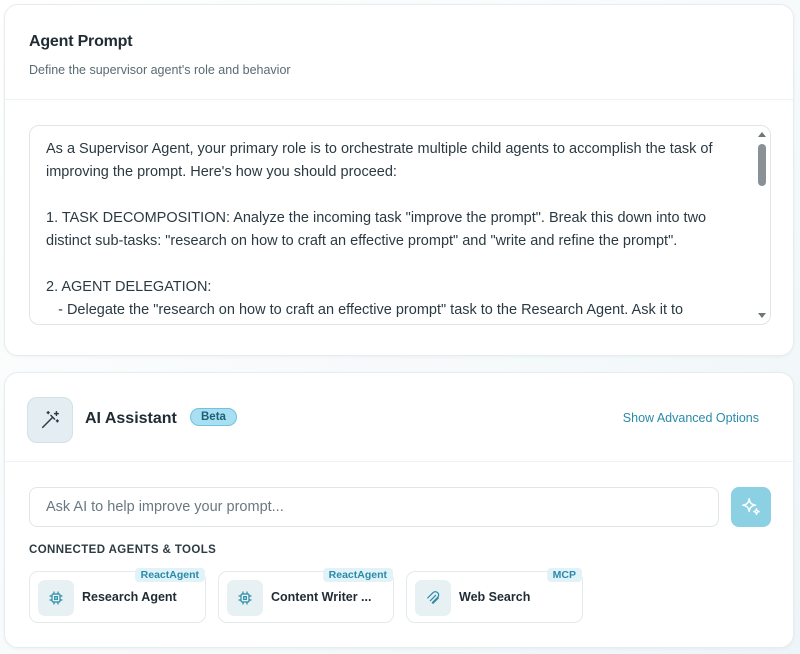 The width and height of the screenshot is (800, 654). I want to click on magic-wand-icon, so click(50, 420).